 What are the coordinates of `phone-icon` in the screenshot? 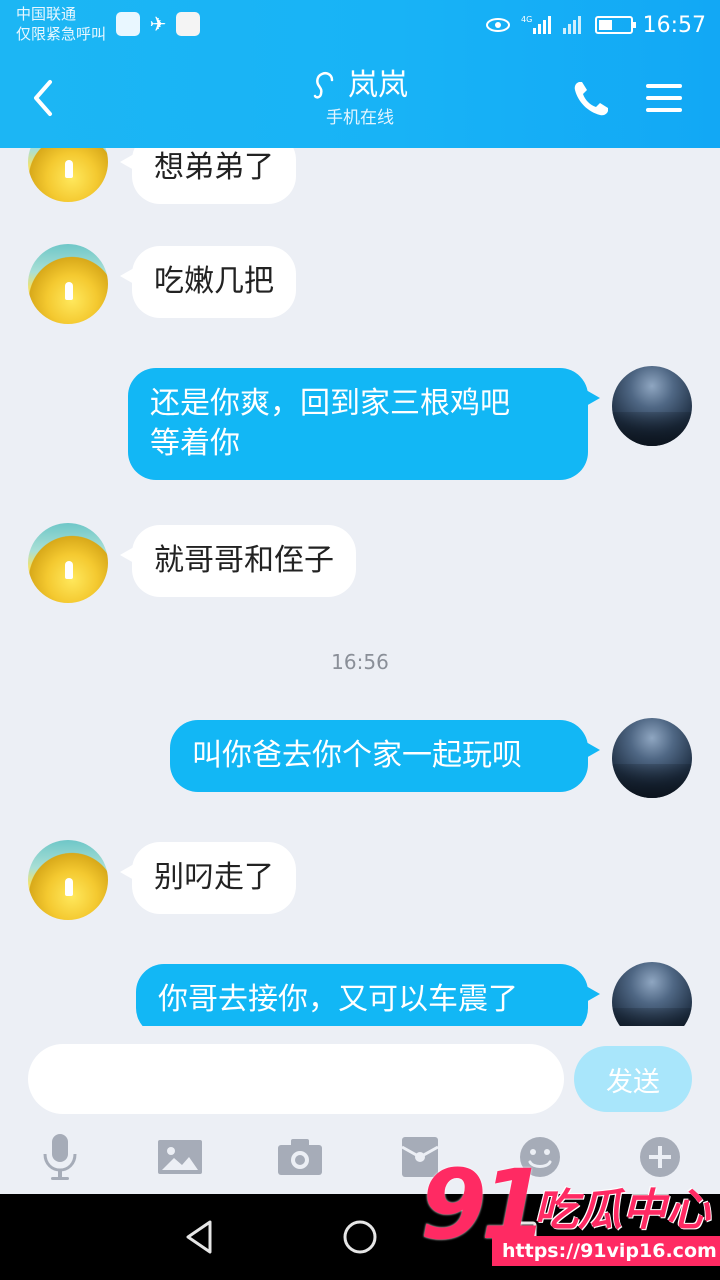 It's located at (591, 99).